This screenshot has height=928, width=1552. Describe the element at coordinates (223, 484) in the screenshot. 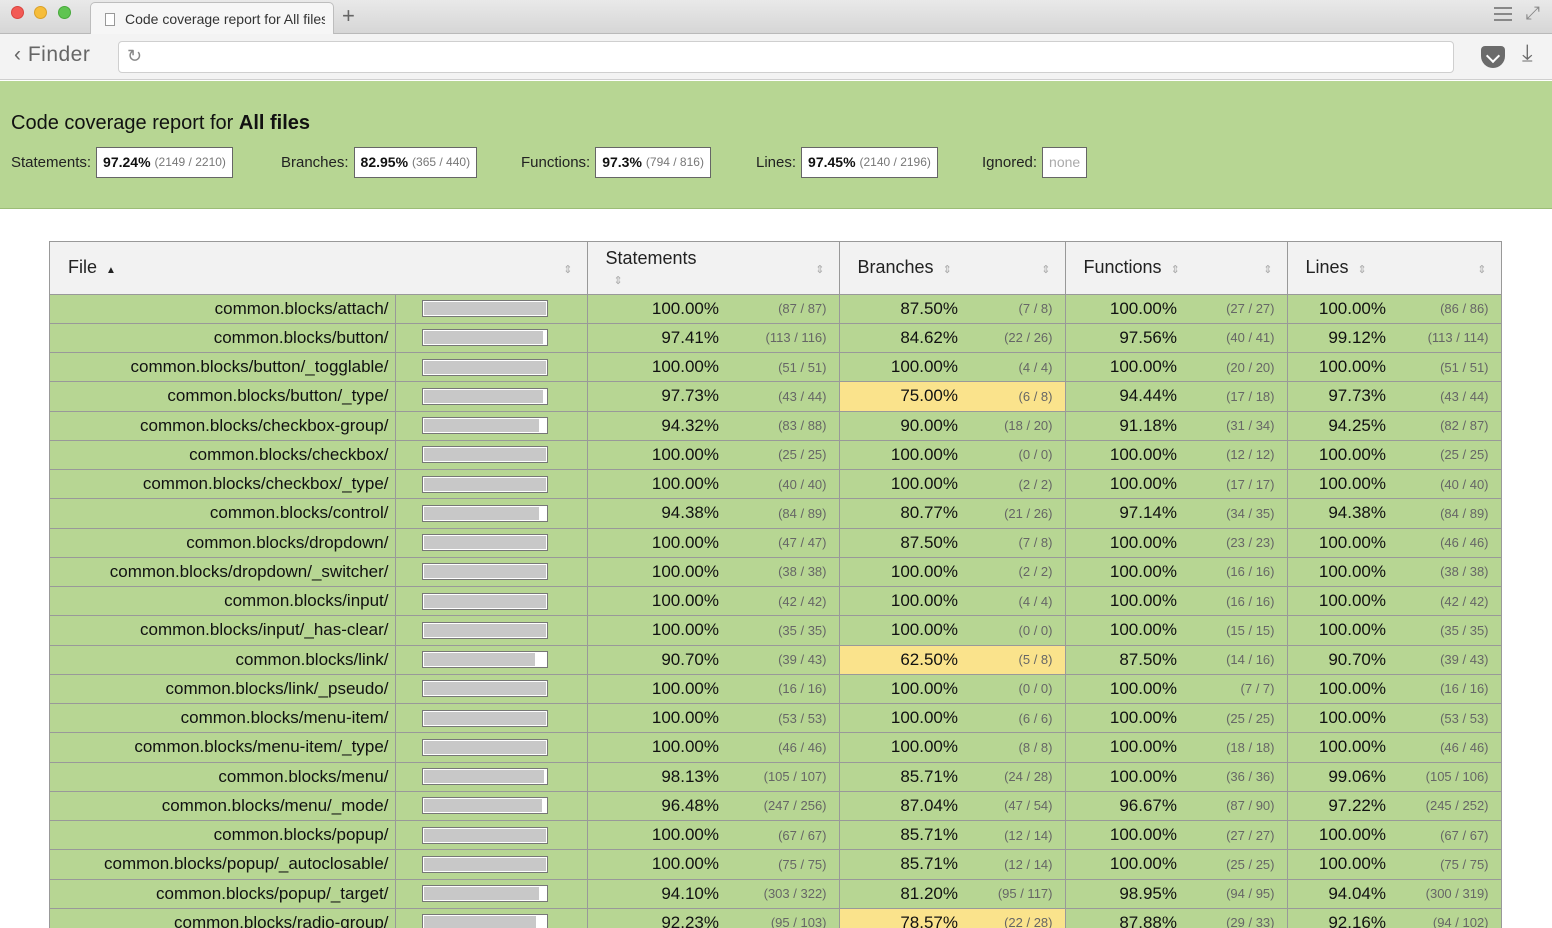

I see `file-link: common.blocks/checkbox/_type/` at that location.